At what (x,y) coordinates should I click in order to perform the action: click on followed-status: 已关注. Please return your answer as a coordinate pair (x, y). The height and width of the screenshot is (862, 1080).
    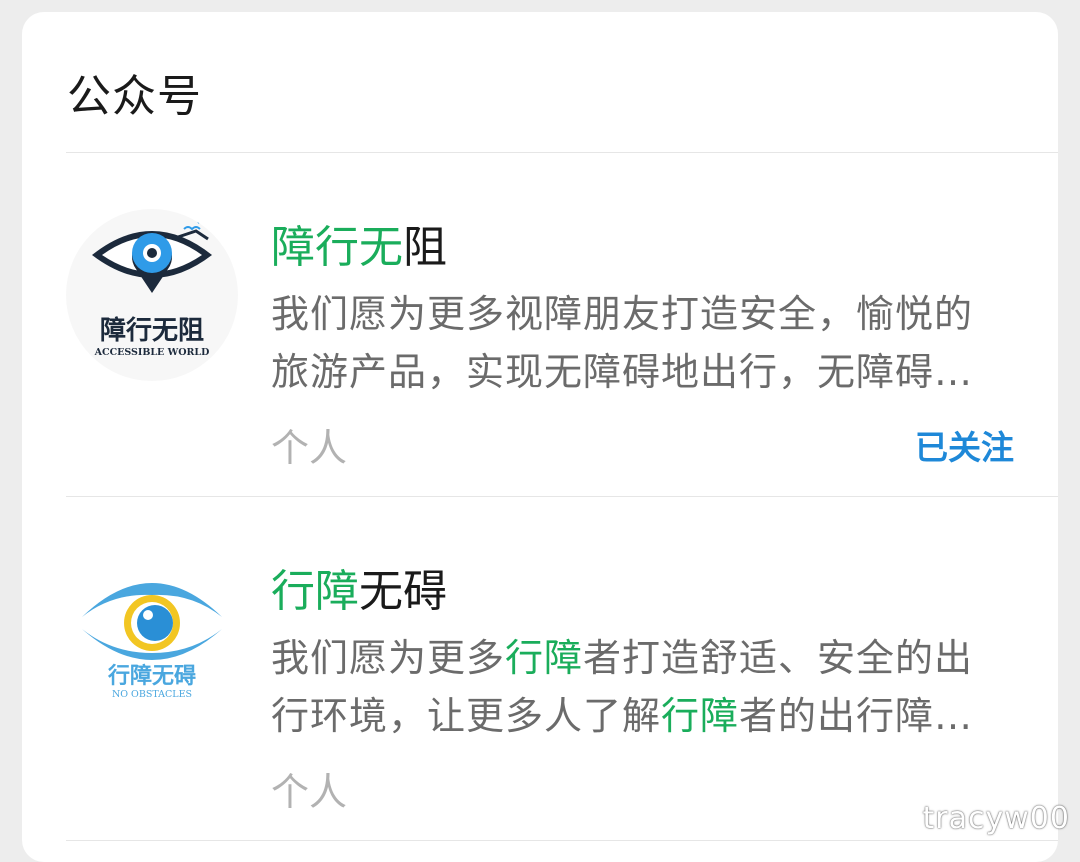
    Looking at the image, I should click on (964, 445).